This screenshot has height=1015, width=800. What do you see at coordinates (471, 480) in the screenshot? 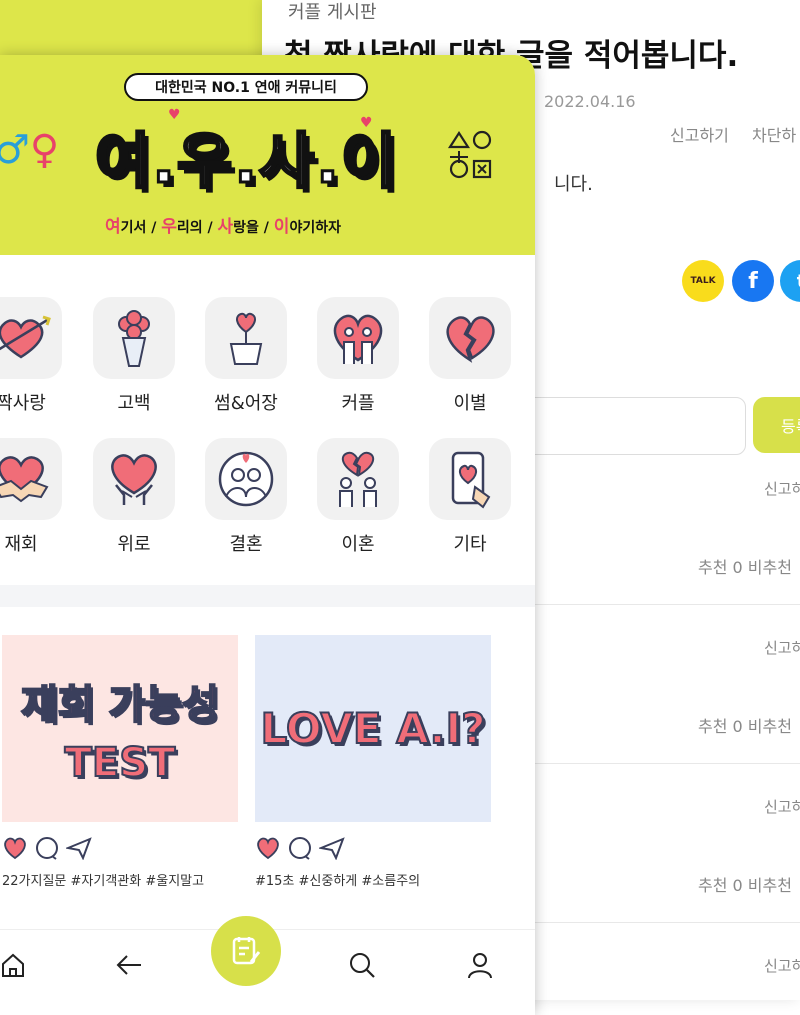
I see `phone-heart-icon` at bounding box center [471, 480].